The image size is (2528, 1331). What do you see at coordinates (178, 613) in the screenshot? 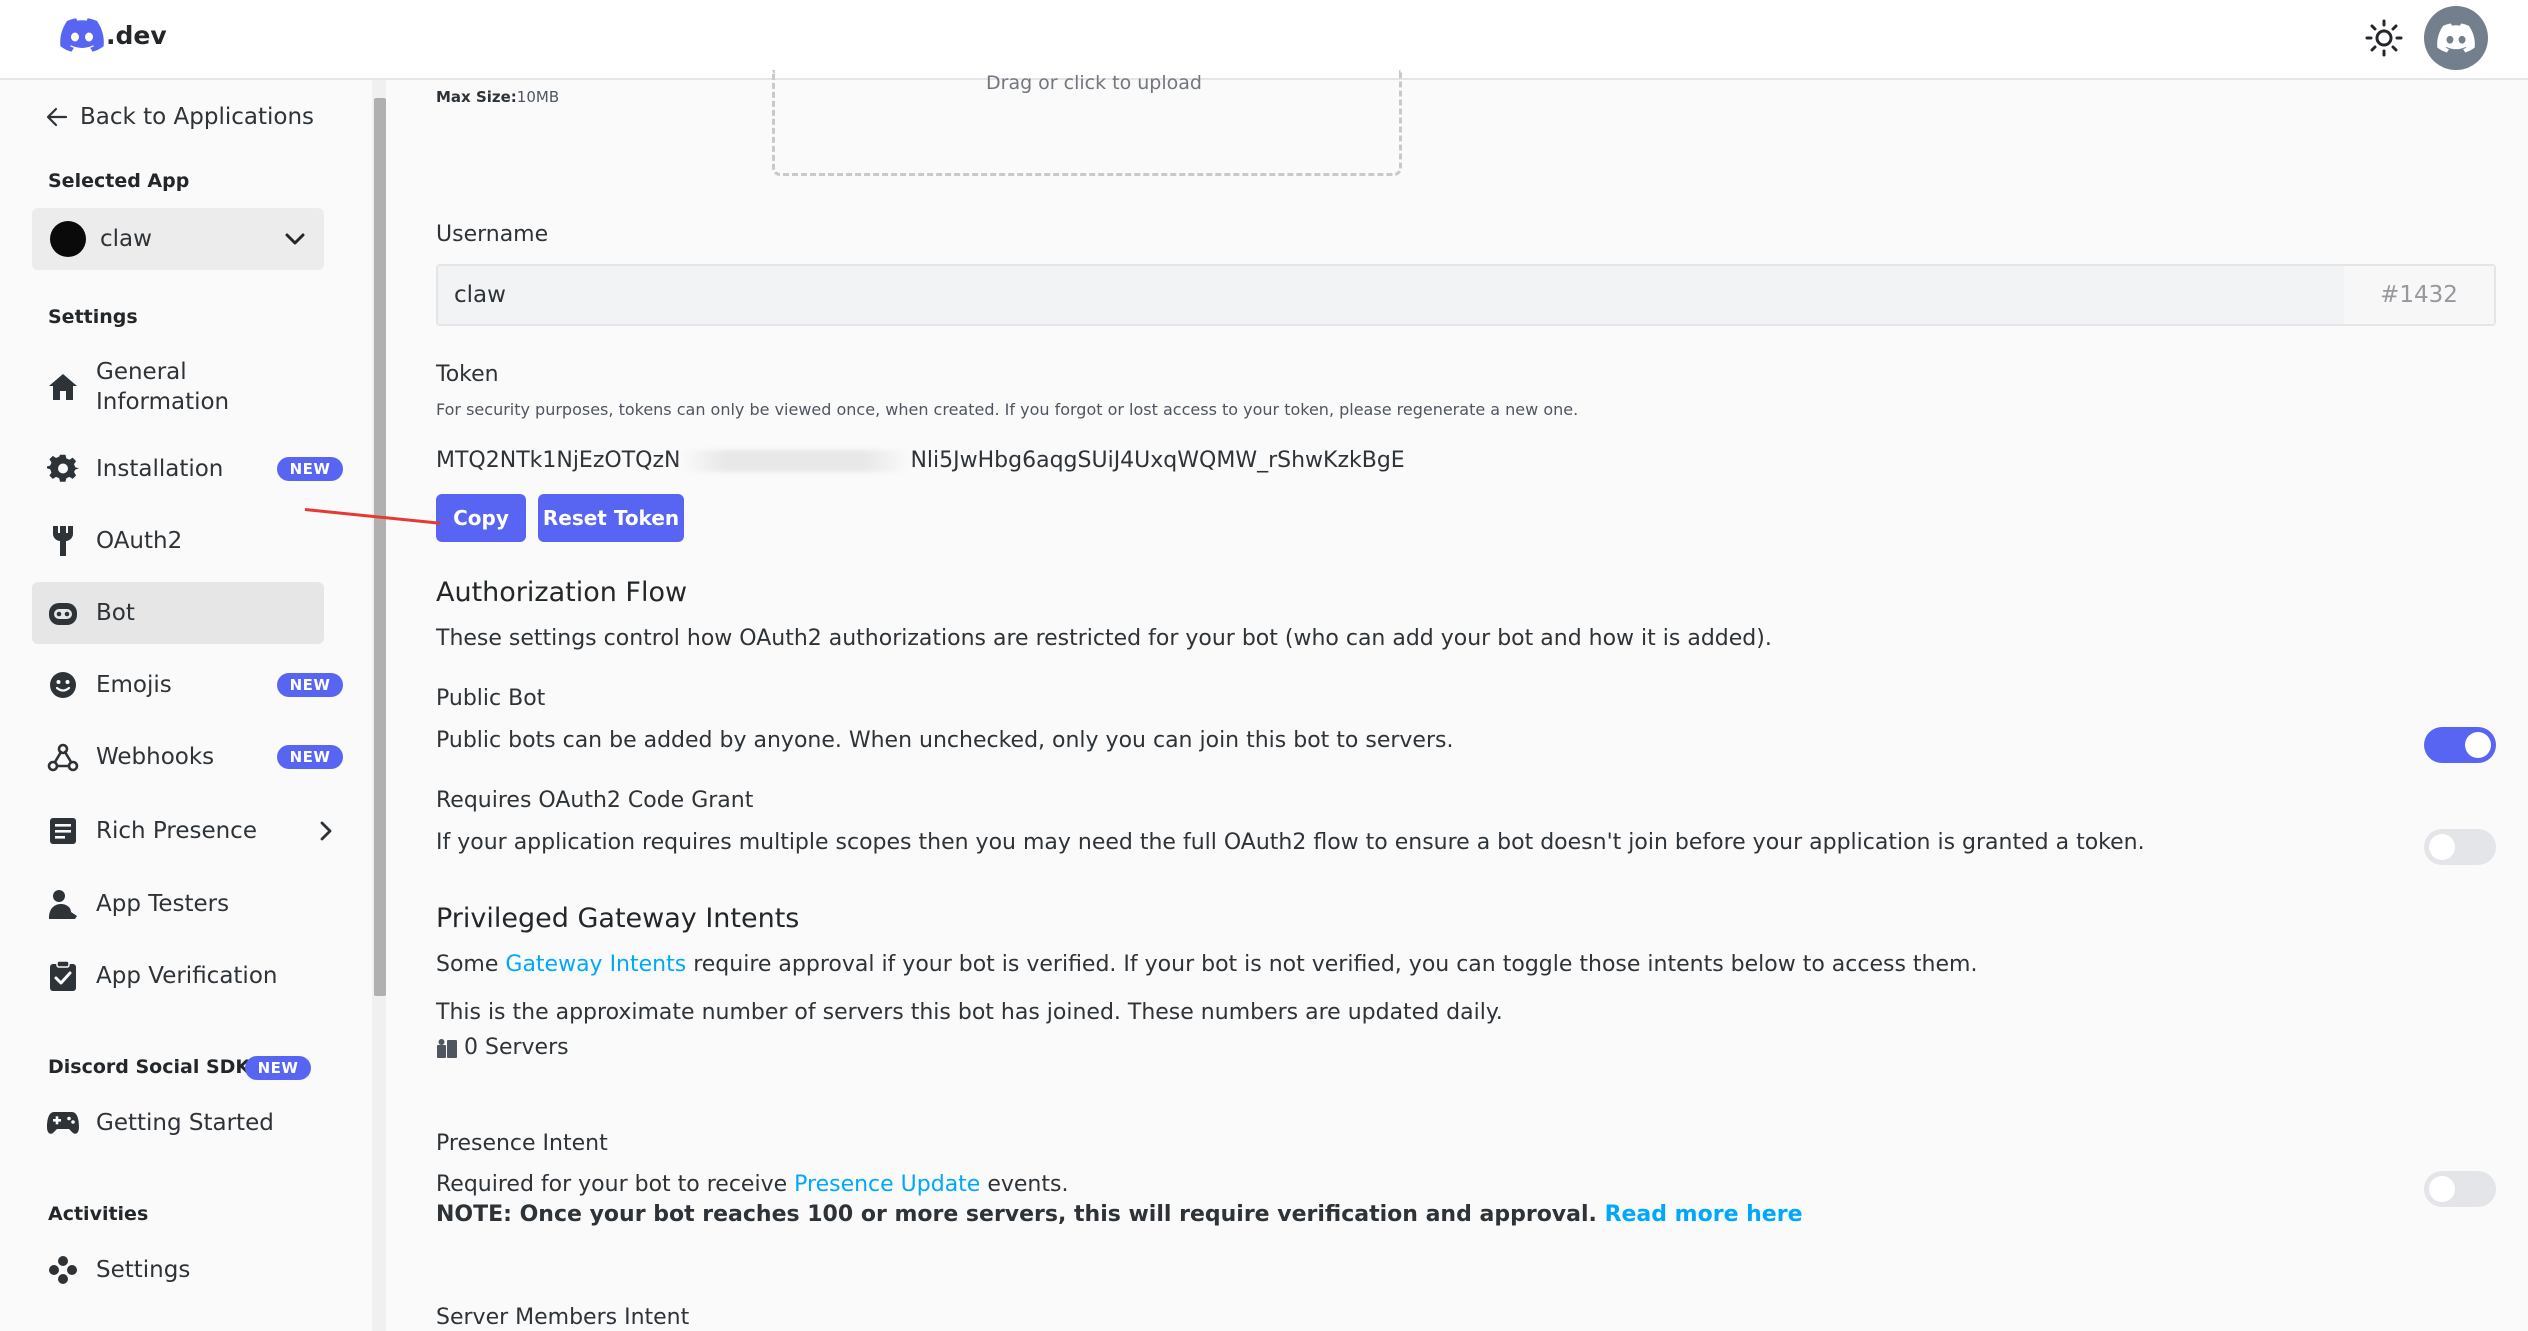
I see `sidebar-item-bot: Bot` at bounding box center [178, 613].